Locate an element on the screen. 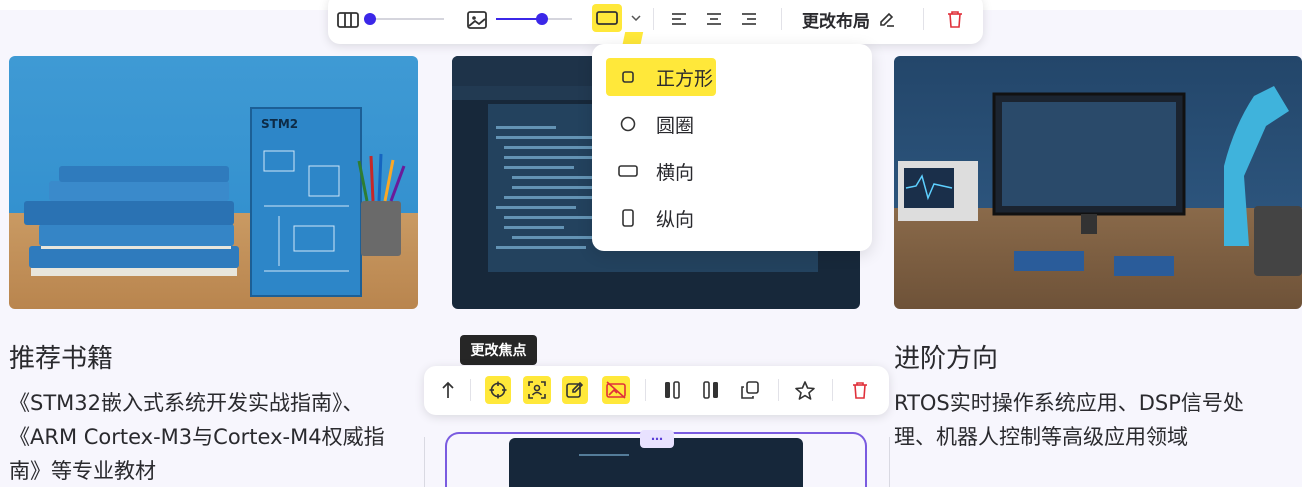 The image size is (1302, 487). tooltip: 更改焦点 is located at coordinates (498, 350).